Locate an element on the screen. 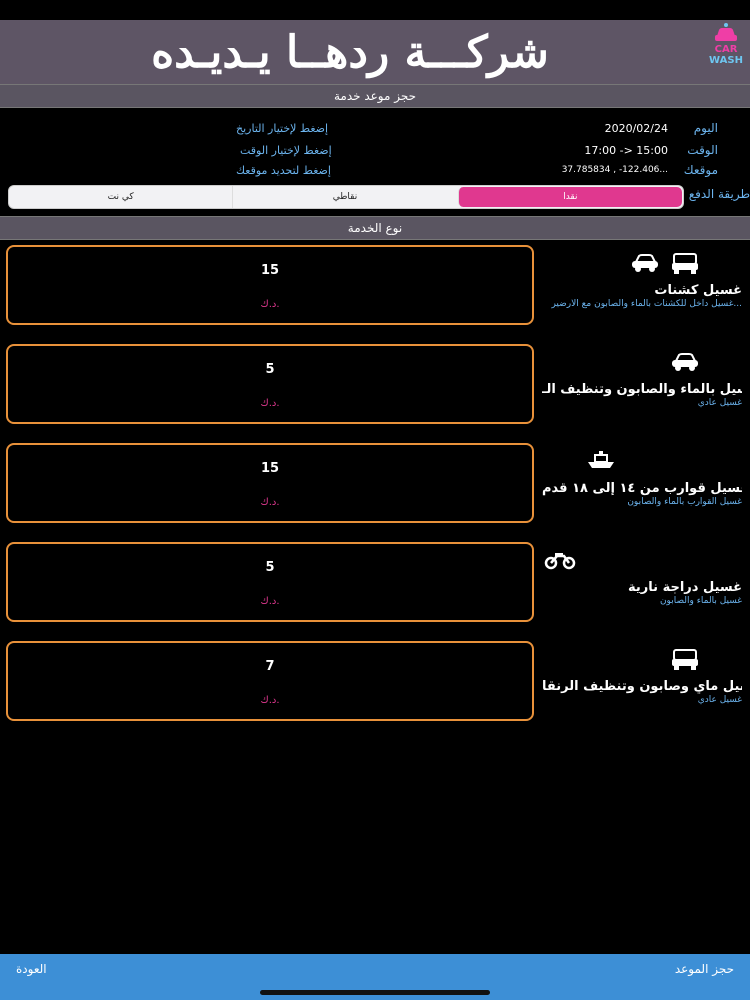  payment-method-selector: نقدا نقاطي كي نت is located at coordinates (346, 197).